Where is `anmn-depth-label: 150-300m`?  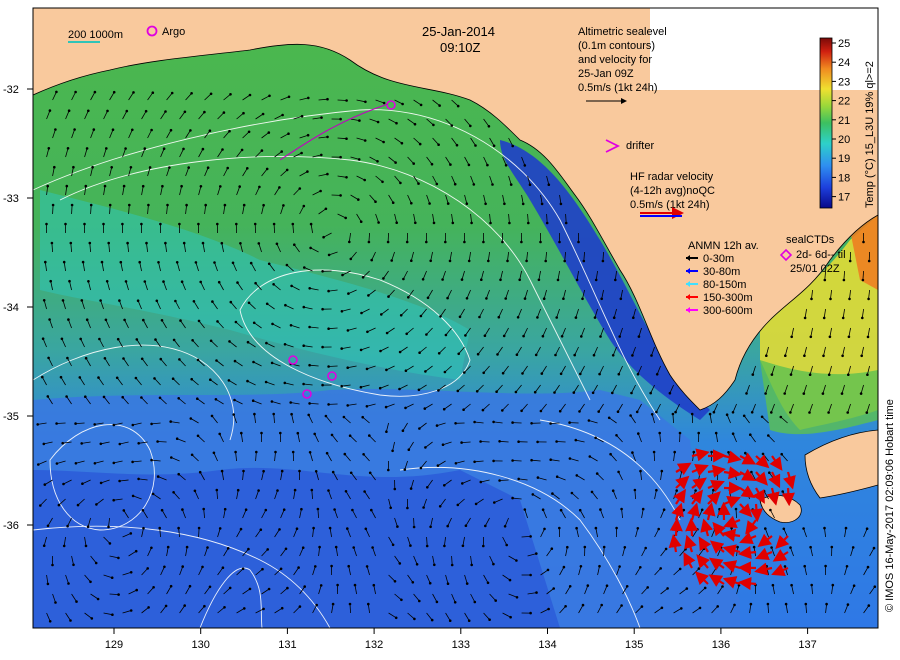
anmn-depth-label: 150-300m is located at coordinates (728, 298).